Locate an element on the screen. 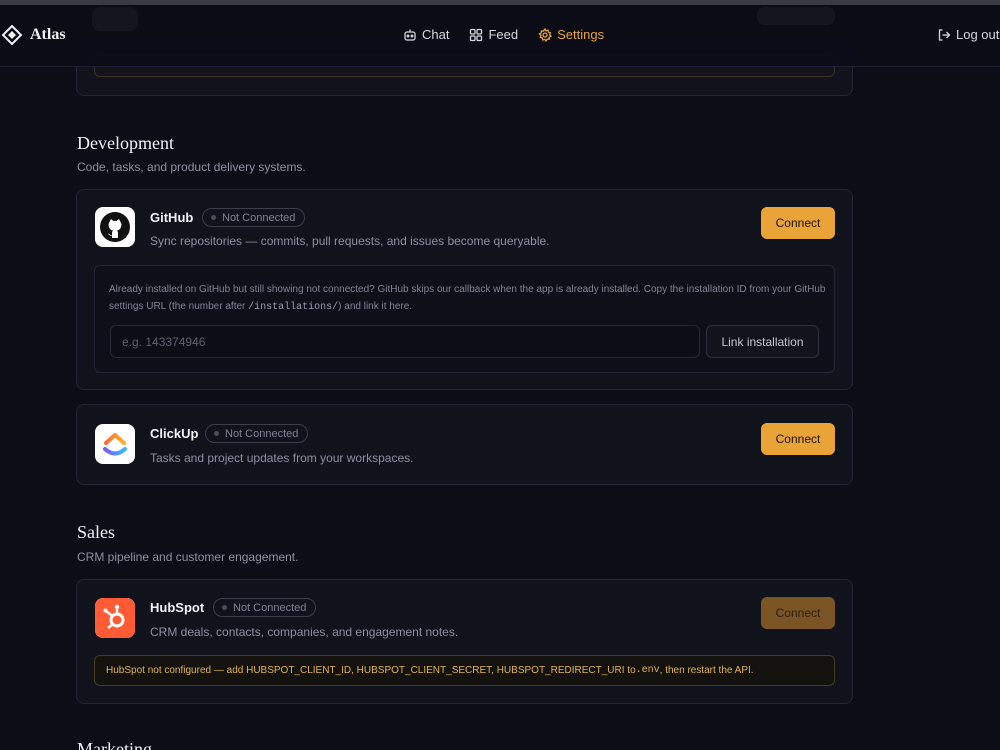  brand-logo-link: Atlas is located at coordinates (34, 35).